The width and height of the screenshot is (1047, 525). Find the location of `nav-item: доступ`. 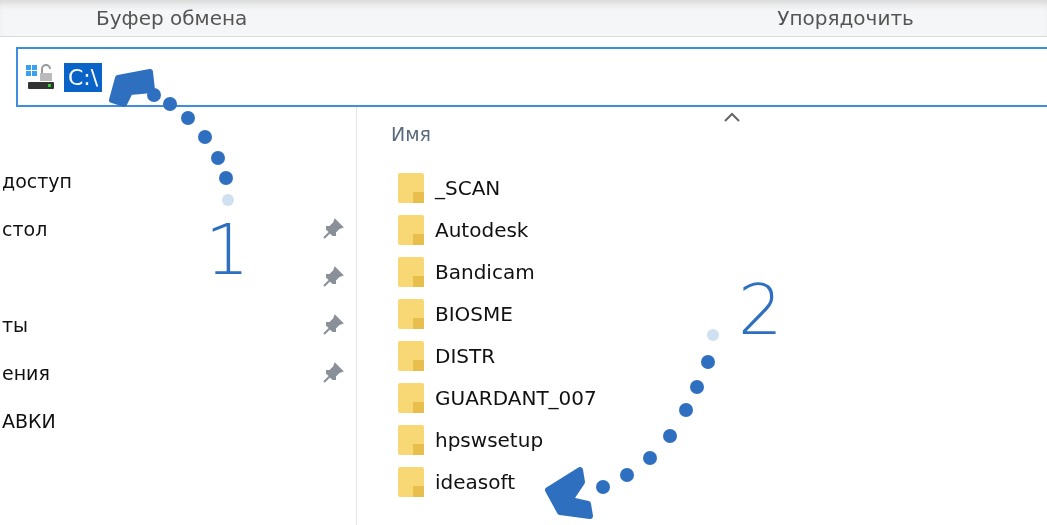

nav-item: доступ is located at coordinates (37, 181).